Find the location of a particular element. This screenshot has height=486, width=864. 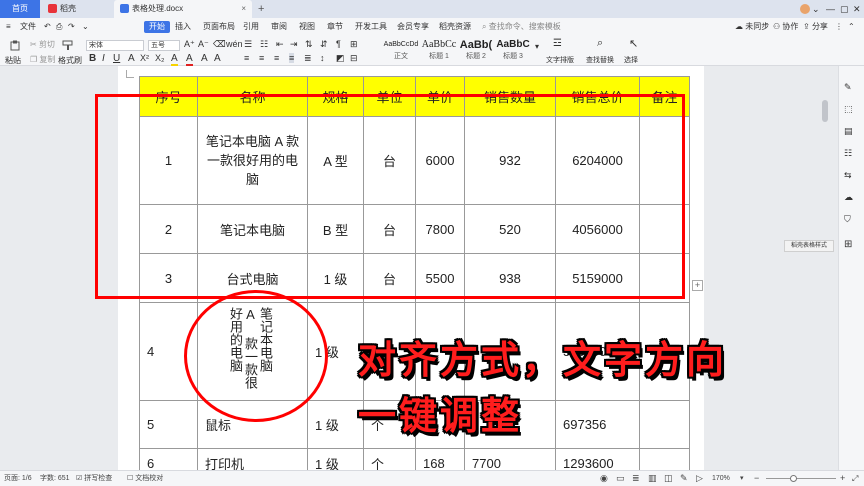

fit-screen-icon: ⤢ is located at coordinates (855, 478).